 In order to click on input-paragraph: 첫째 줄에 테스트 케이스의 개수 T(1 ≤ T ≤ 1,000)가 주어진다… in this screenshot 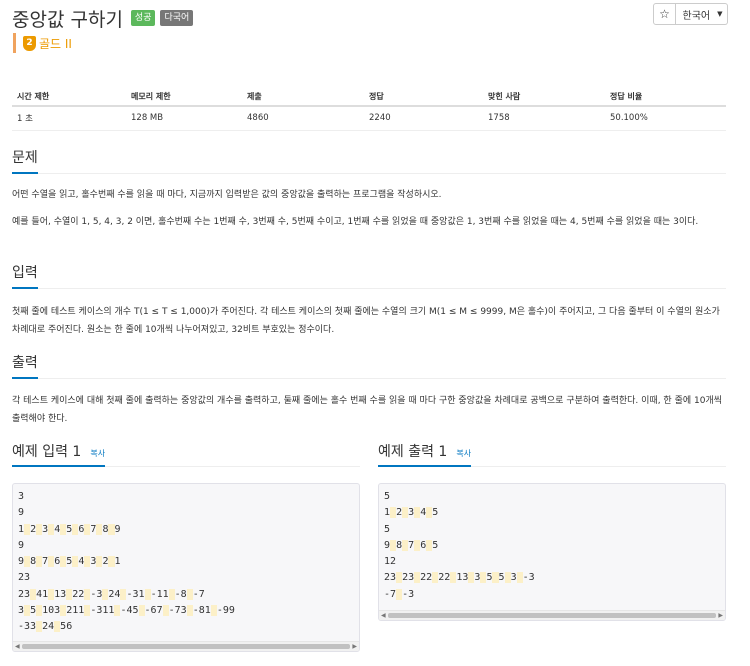, I will do `click(366, 321)`.